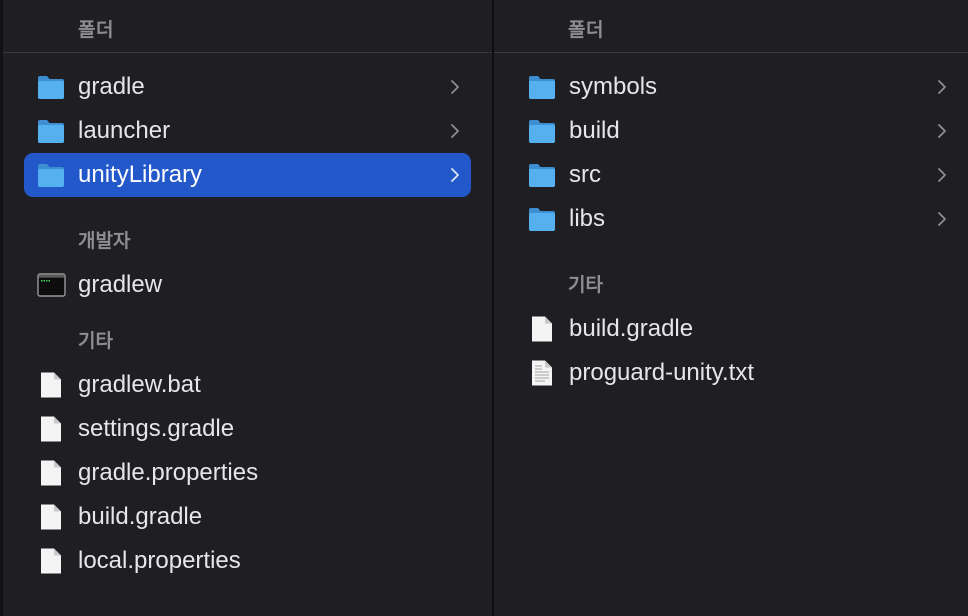 This screenshot has height=616, width=968. Describe the element at coordinates (104, 241) in the screenshot. I see `section-label-developer: 개발자` at that location.